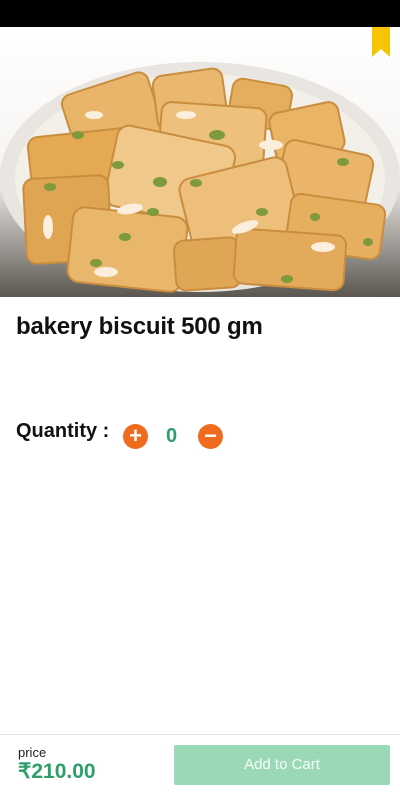 Image resolution: width=400 pixels, height=801 pixels. Describe the element at coordinates (200, 13) in the screenshot. I see `status-bar` at that location.